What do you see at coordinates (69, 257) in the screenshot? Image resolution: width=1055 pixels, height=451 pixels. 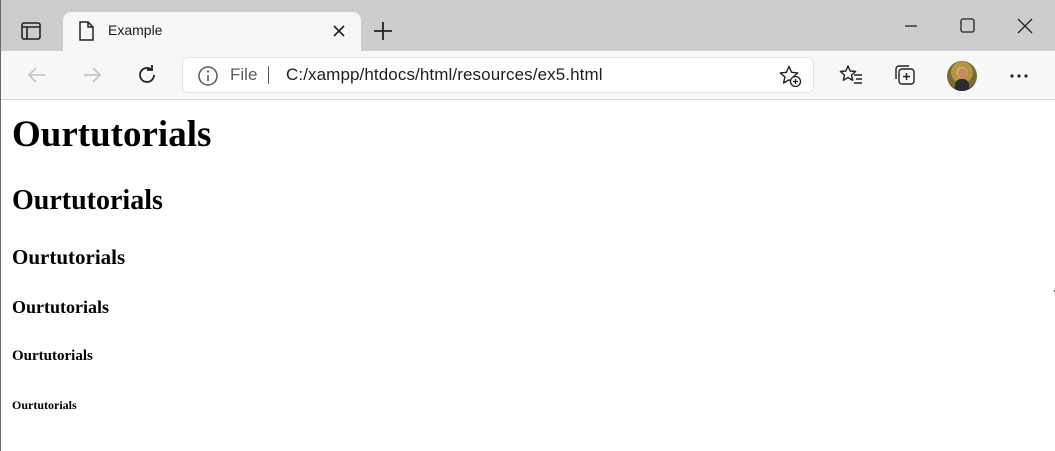 I see `heading-3: Ourtutorials` at bounding box center [69, 257].